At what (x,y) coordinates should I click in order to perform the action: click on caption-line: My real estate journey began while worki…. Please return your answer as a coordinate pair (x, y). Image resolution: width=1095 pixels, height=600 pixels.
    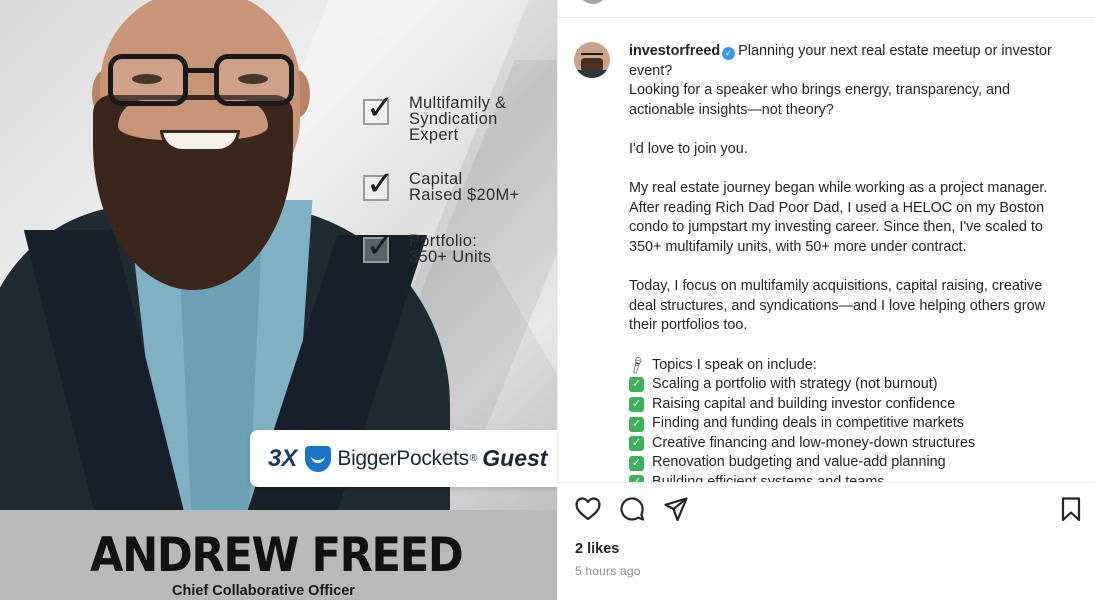
    Looking at the image, I should click on (838, 188).